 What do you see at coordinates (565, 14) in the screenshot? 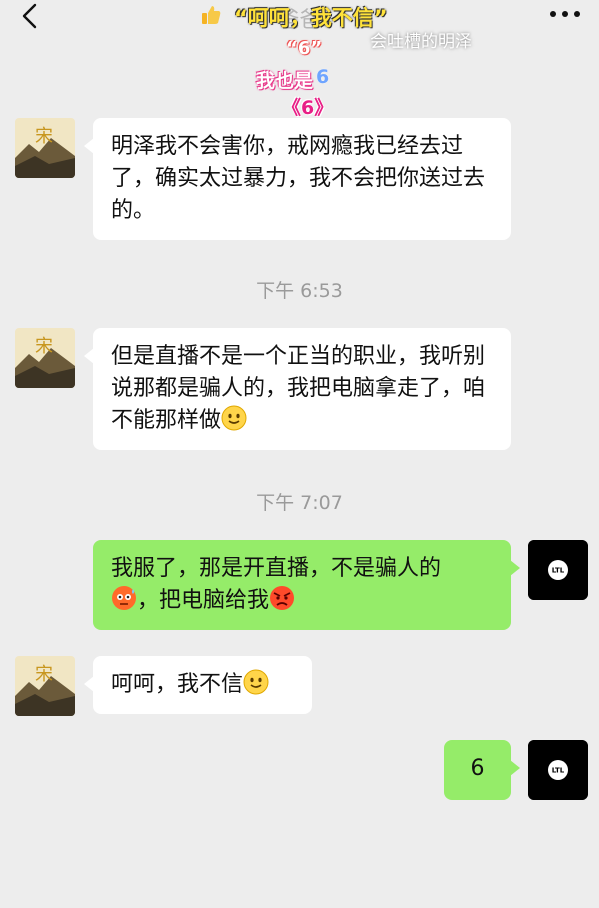
I see `more-dots-icon` at bounding box center [565, 14].